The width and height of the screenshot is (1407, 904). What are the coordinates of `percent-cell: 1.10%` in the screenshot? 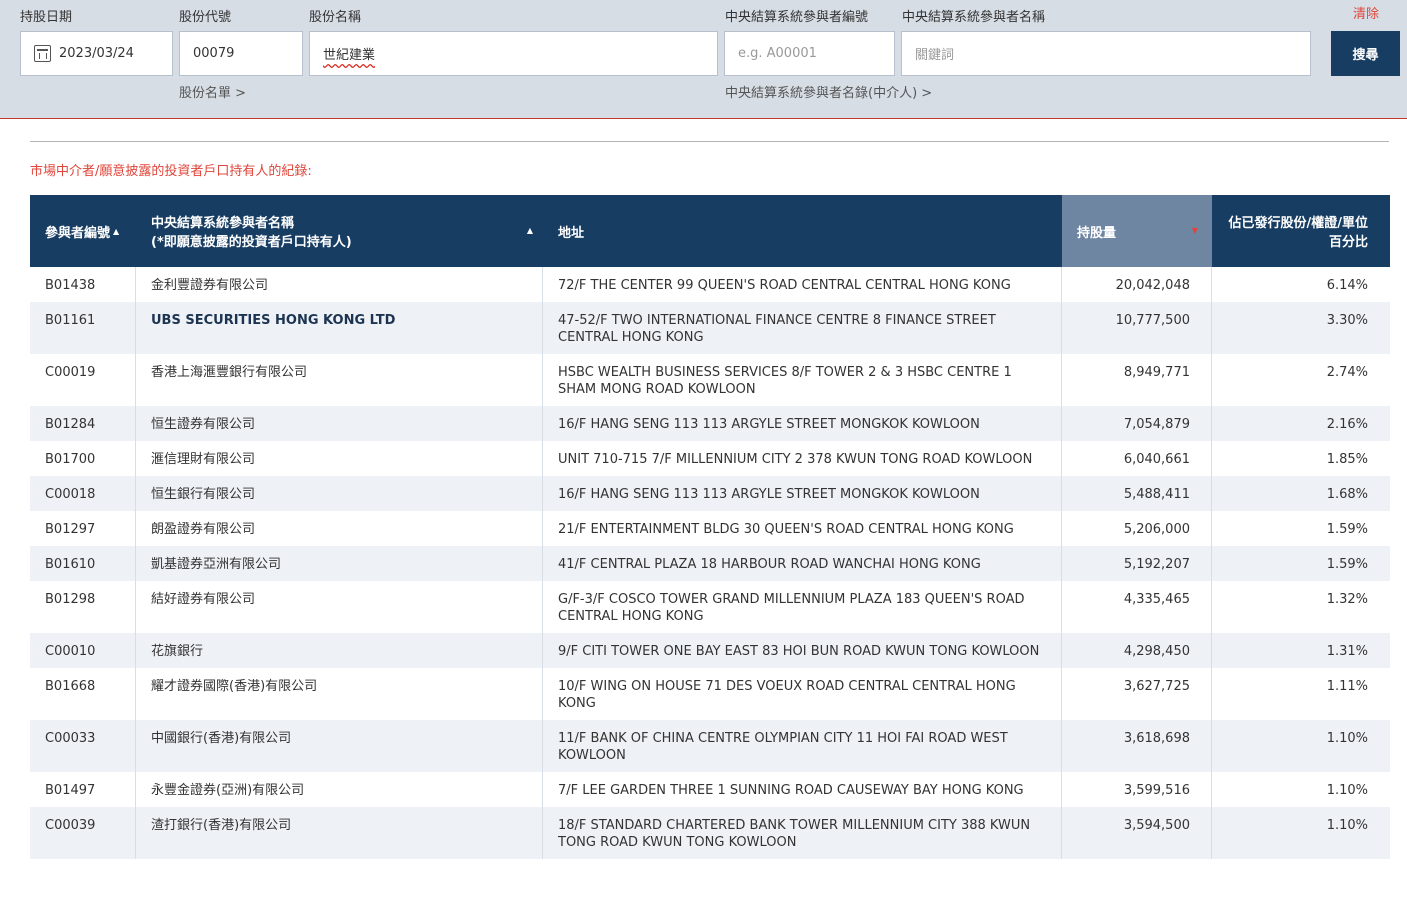 It's located at (1347, 825).